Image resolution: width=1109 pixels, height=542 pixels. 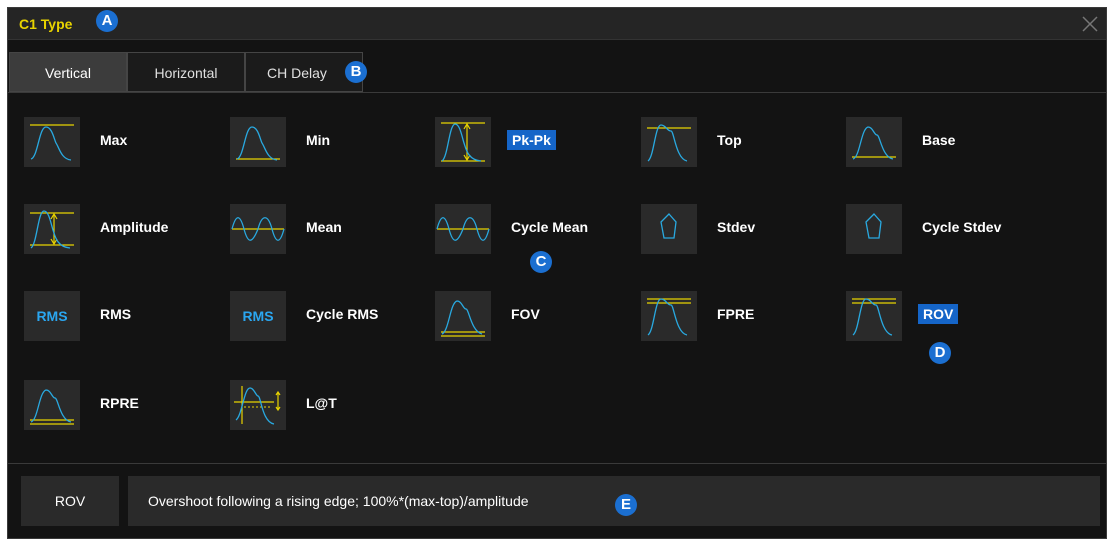 What do you see at coordinates (940, 353) in the screenshot?
I see `callout-d: D` at bounding box center [940, 353].